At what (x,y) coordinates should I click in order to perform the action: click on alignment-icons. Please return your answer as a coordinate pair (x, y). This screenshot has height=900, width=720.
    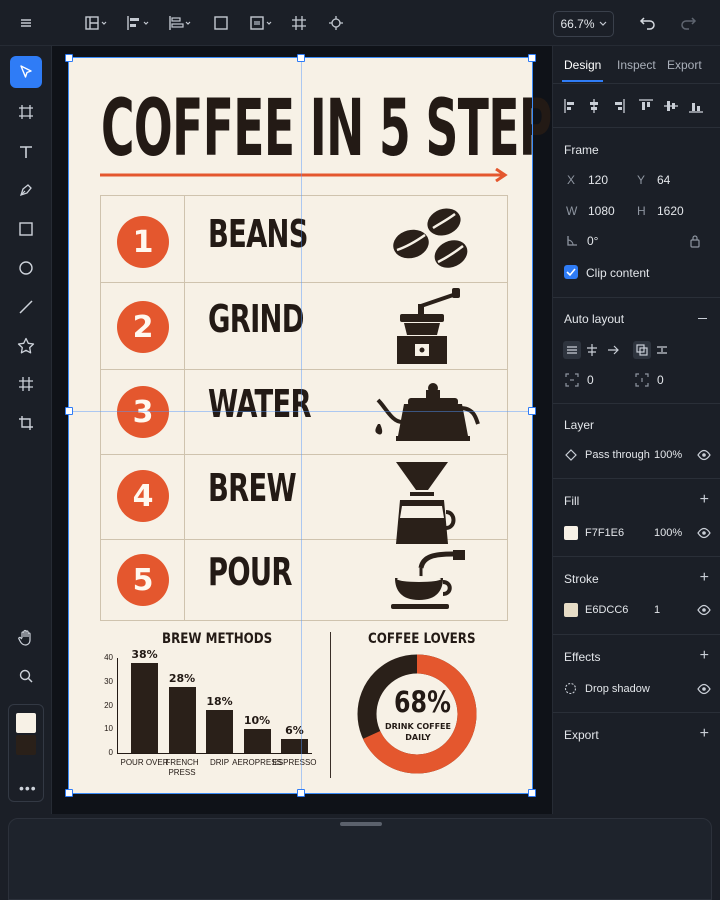
    Looking at the image, I should click on (638, 106).